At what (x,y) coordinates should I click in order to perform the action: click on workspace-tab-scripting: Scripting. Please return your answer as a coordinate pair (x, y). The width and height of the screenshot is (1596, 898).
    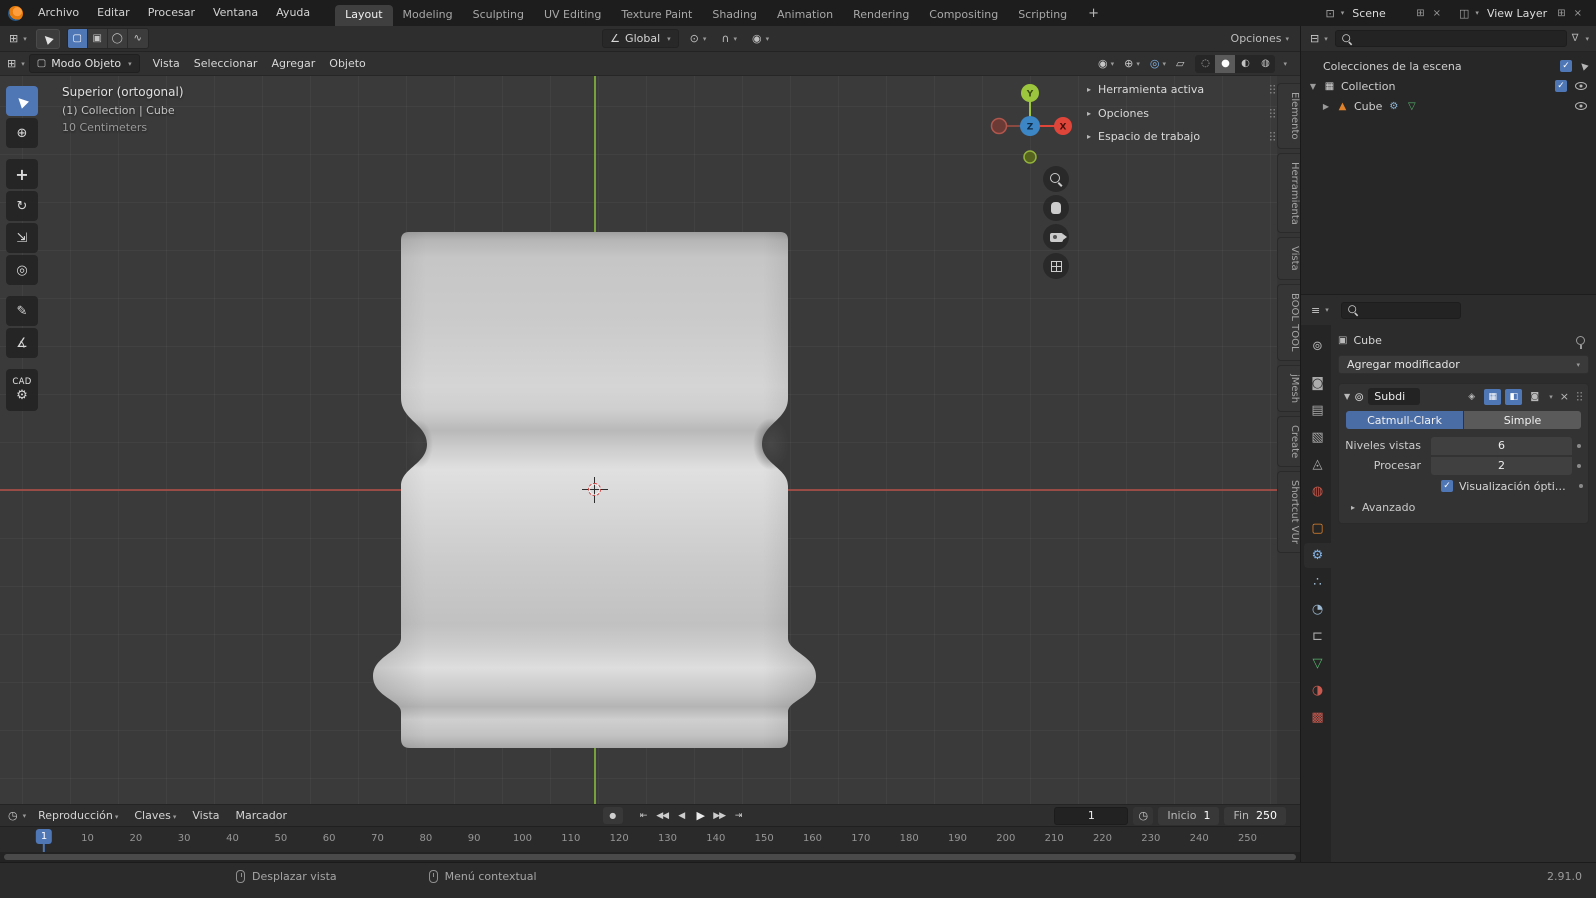
    Looking at the image, I should click on (1042, 15).